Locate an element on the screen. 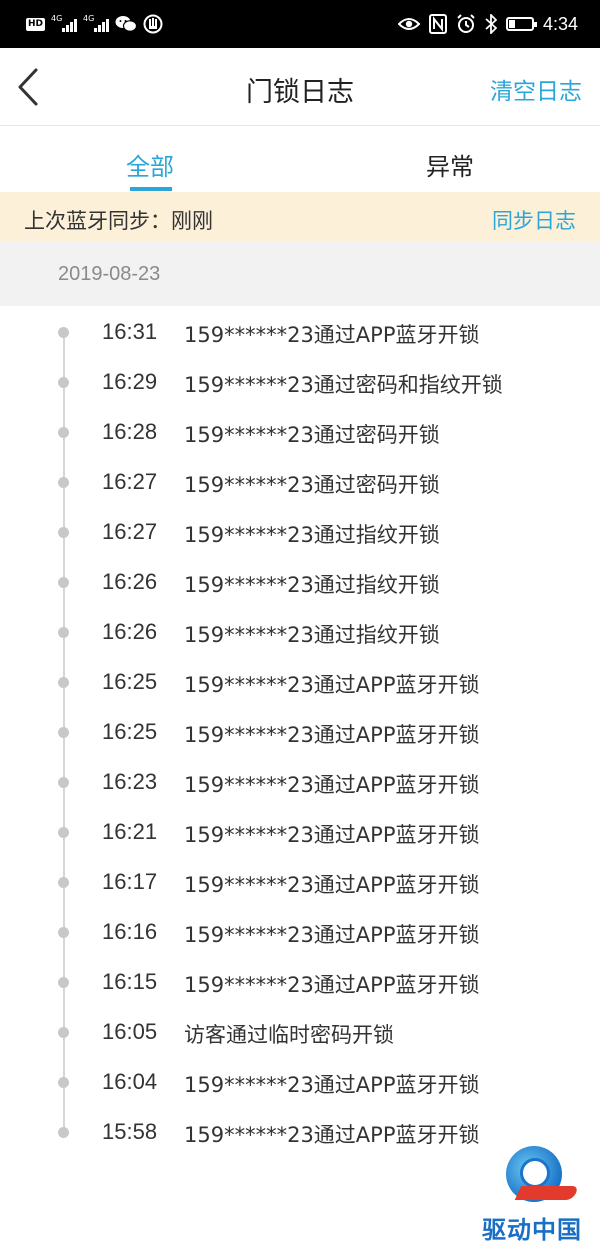 Image resolution: width=600 pixels, height=1246 pixels. shield-icon is located at coordinates (153, 24).